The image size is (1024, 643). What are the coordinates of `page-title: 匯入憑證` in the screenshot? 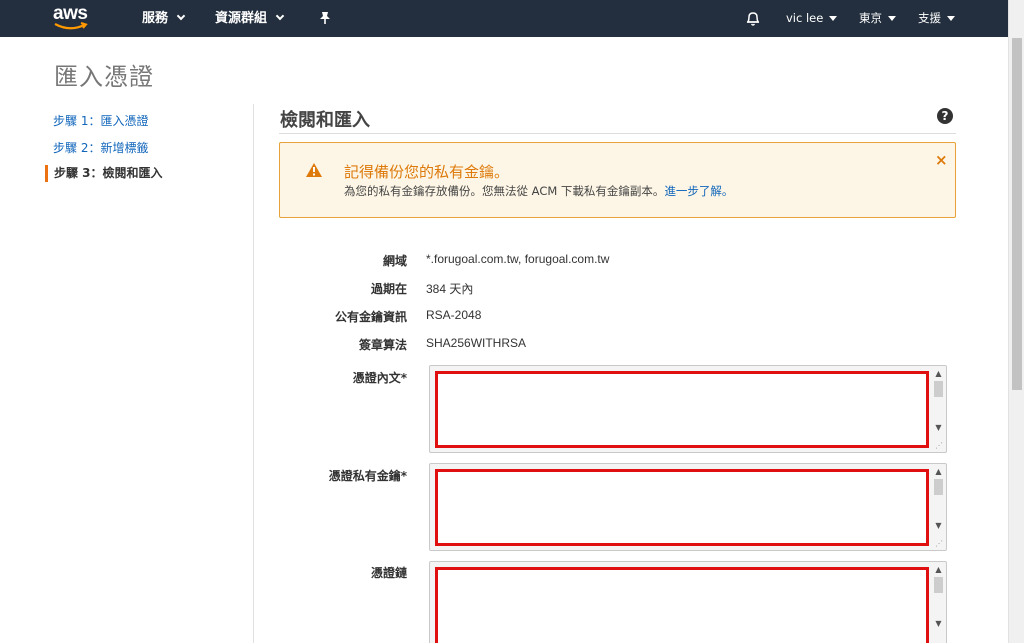 It's located at (104, 77).